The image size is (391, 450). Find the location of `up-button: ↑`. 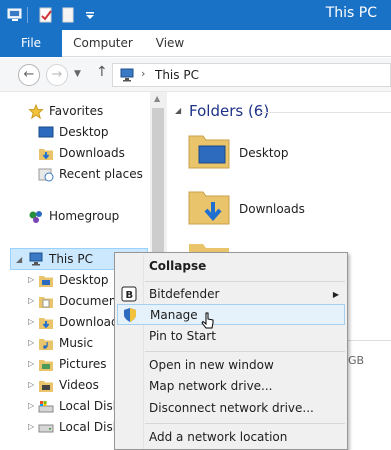

up-button: ↑ is located at coordinates (102, 72).